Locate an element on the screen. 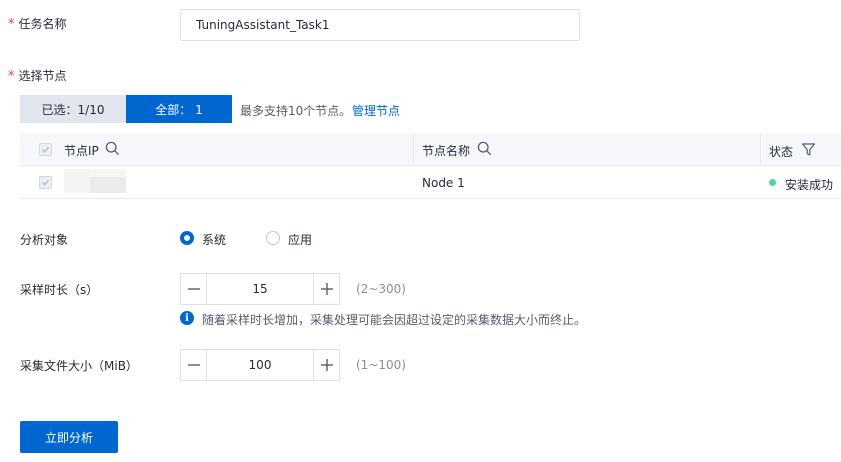 Image resolution: width=841 pixels, height=462 pixels. select-all-checkbox is located at coordinates (45, 149).